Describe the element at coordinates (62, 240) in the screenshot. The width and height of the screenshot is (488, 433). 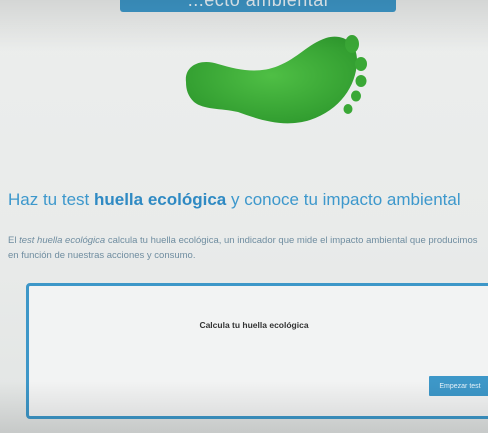
I see `desc-italic: test huella ecológica` at that location.